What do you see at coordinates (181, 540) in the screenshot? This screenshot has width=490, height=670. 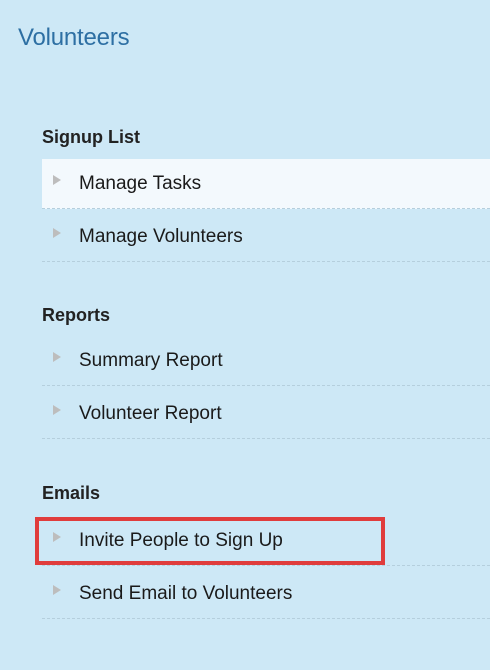 I see `menu-item-label: Invite People to Sign Up` at bounding box center [181, 540].